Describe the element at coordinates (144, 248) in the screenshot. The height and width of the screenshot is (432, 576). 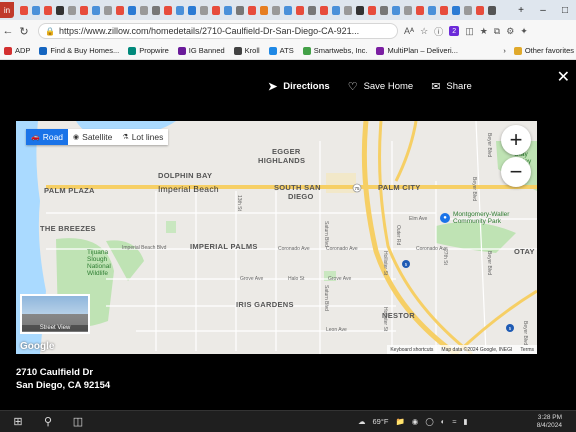
I see `street-imperial-beach-blvd: Imperial Beach Blvd` at that location.